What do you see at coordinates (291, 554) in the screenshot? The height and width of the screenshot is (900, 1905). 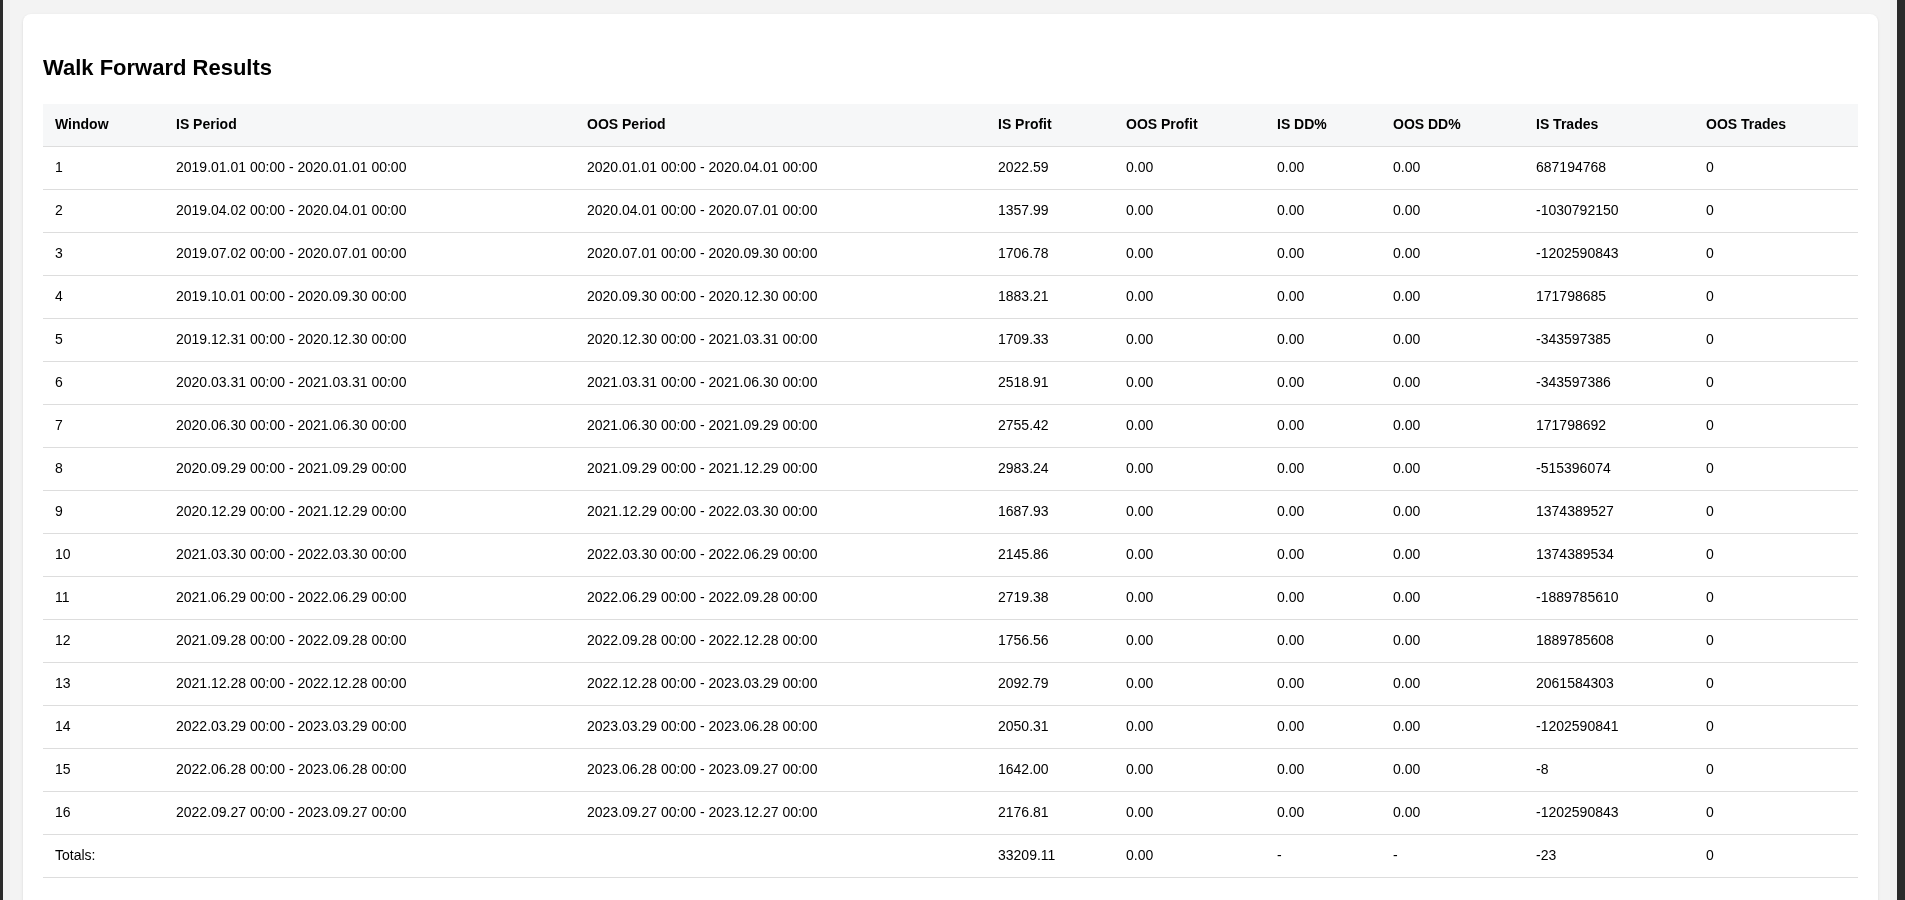 I see `table-cell: 2021.03.30 00:00 - 2022.03.30 00:00` at bounding box center [291, 554].